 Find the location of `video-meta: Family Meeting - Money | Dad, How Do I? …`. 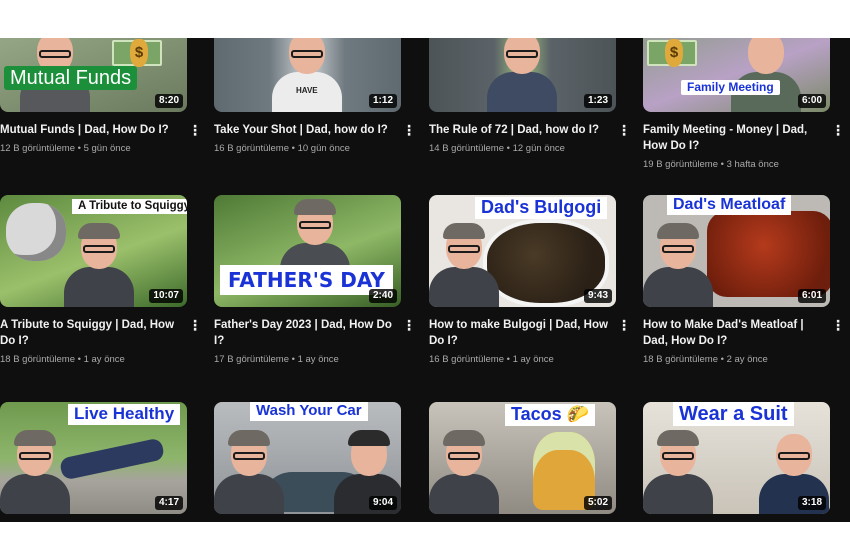

video-meta: Family Meeting - Money | Dad, How Do I? … is located at coordinates (744, 142).